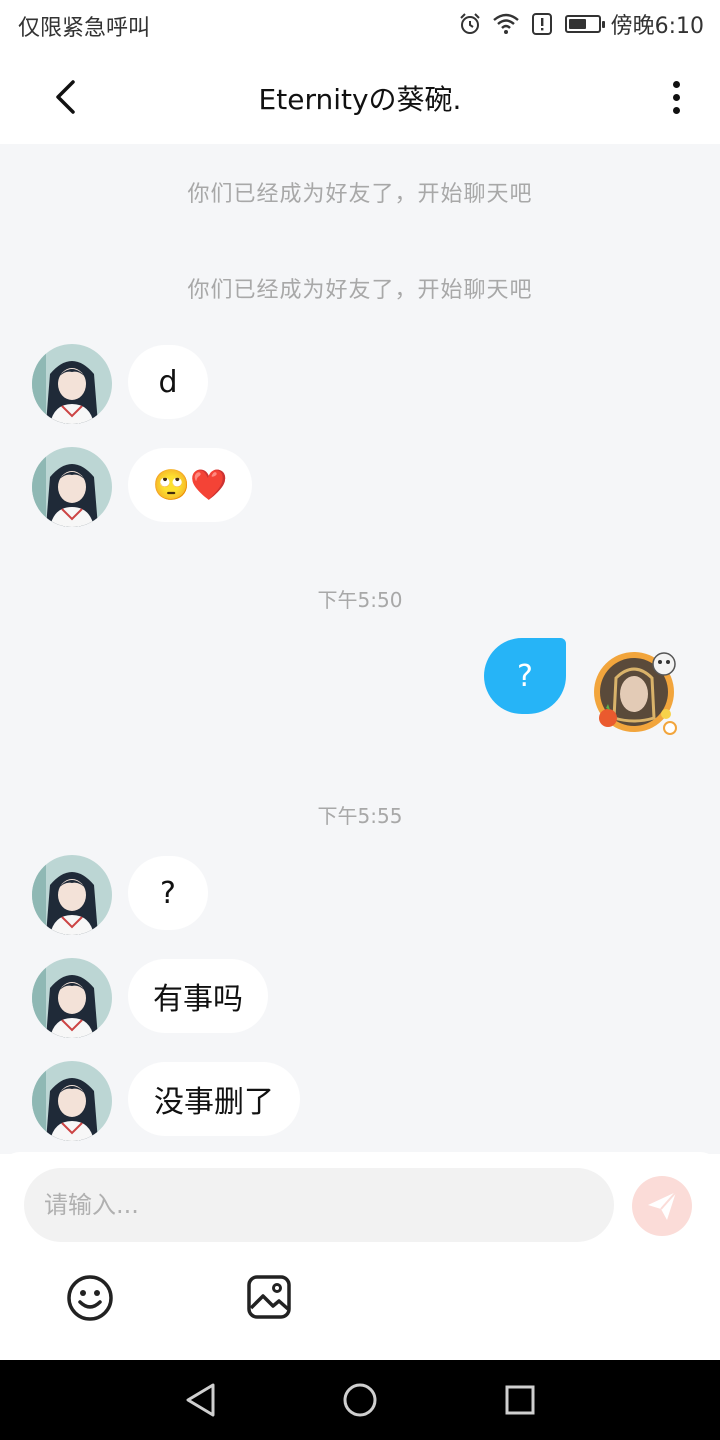 Image resolution: width=720 pixels, height=1440 pixels. I want to click on battery-icon, so click(584, 24).